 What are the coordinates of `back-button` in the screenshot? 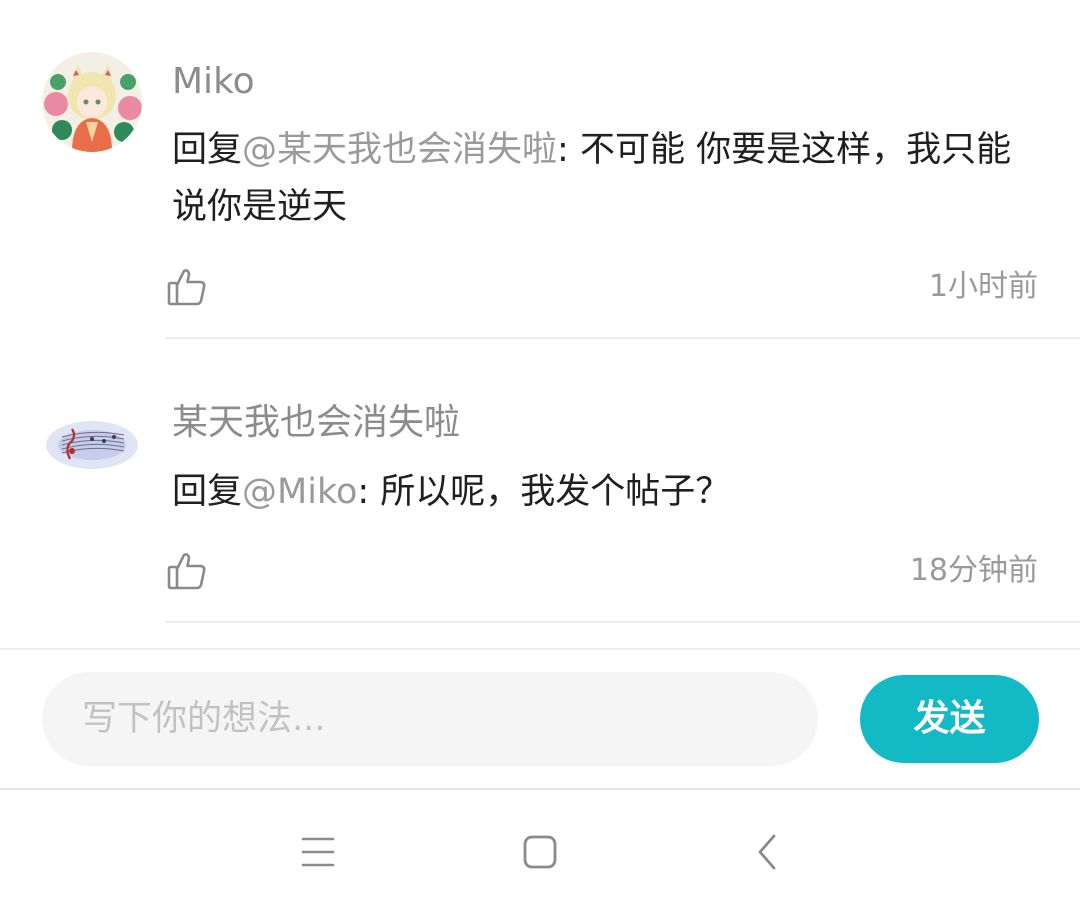 It's located at (768, 852).